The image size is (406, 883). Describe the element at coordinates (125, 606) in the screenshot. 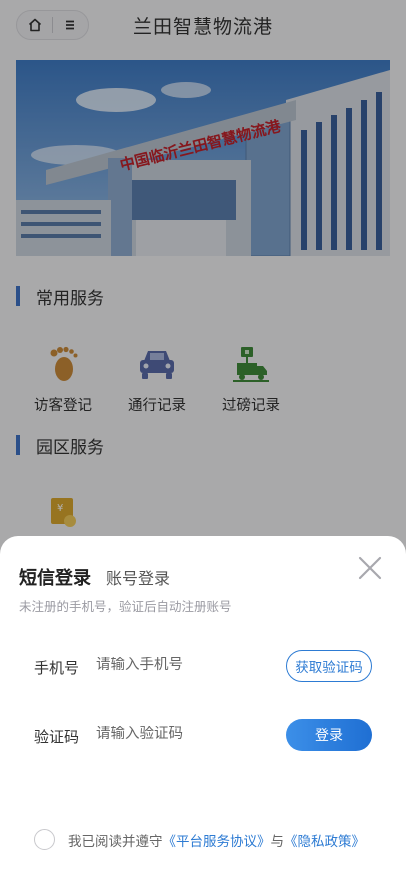

I see `register-hint: 未注册的手机号，验证后自动注册账号` at that location.